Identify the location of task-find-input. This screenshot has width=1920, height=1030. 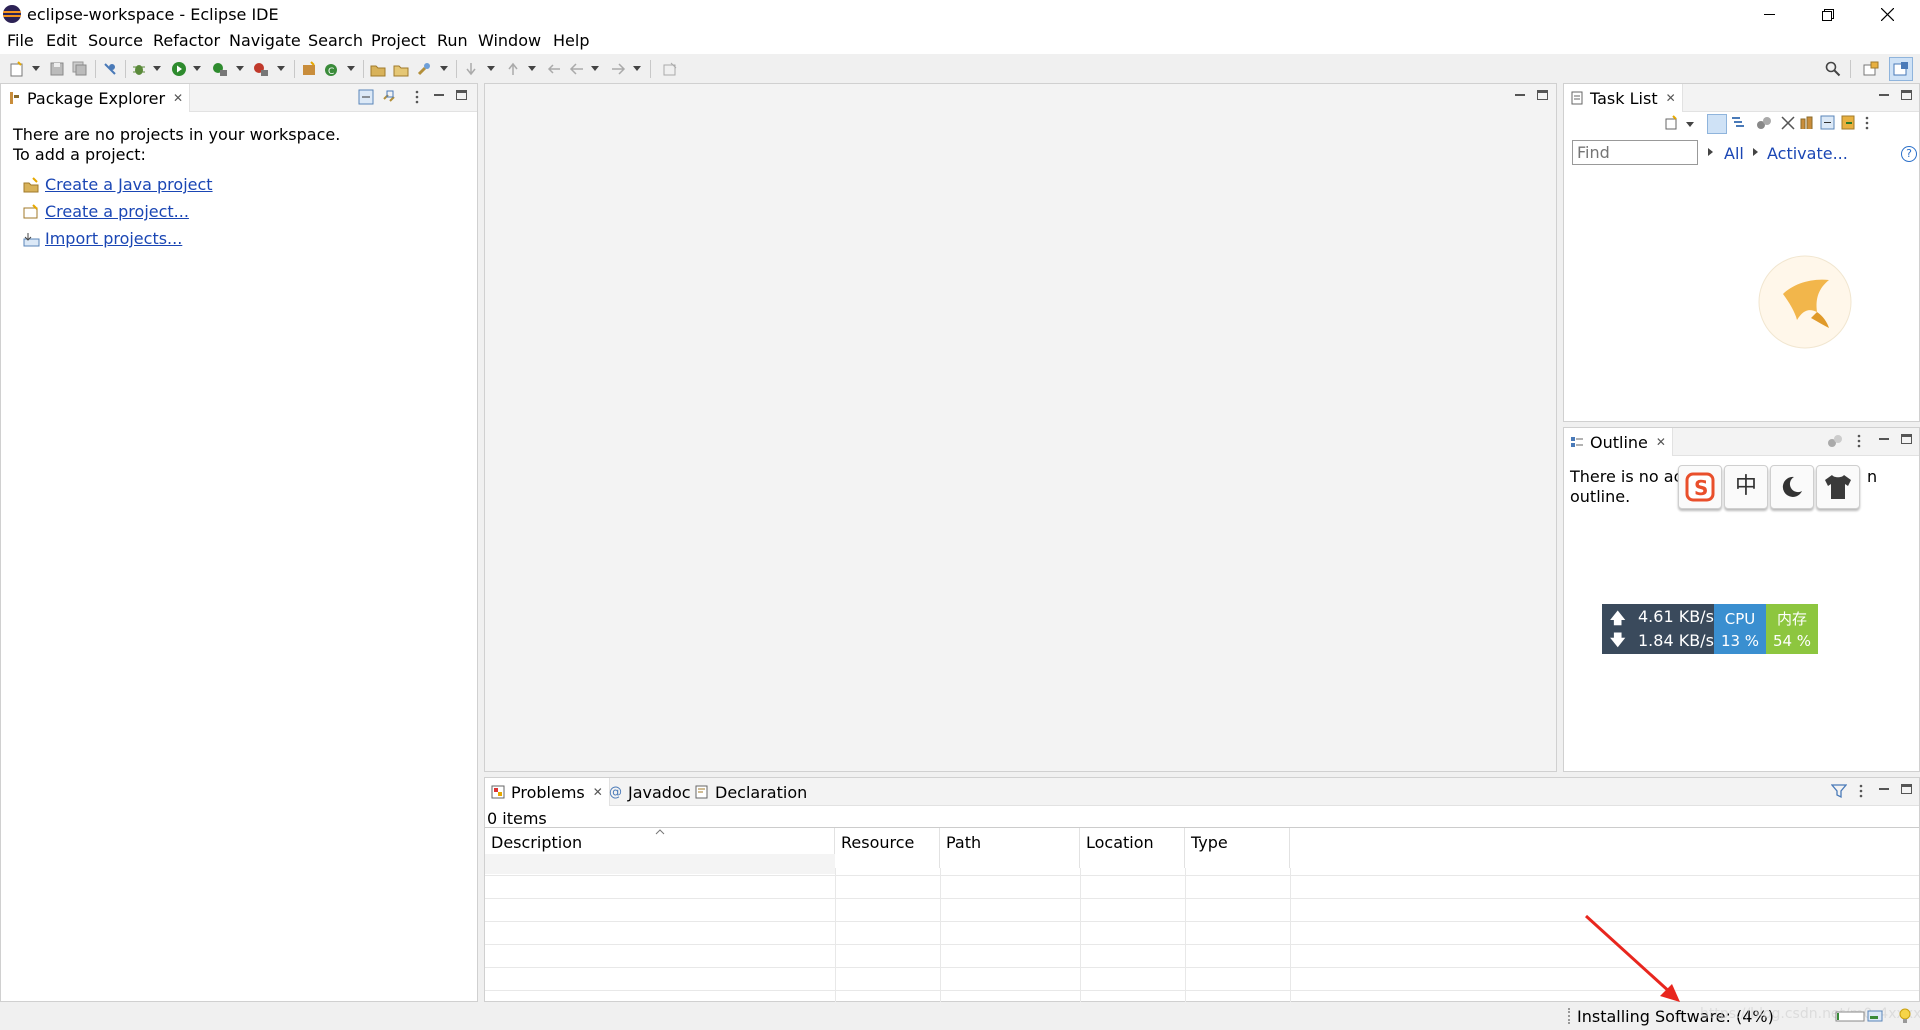
(1635, 152).